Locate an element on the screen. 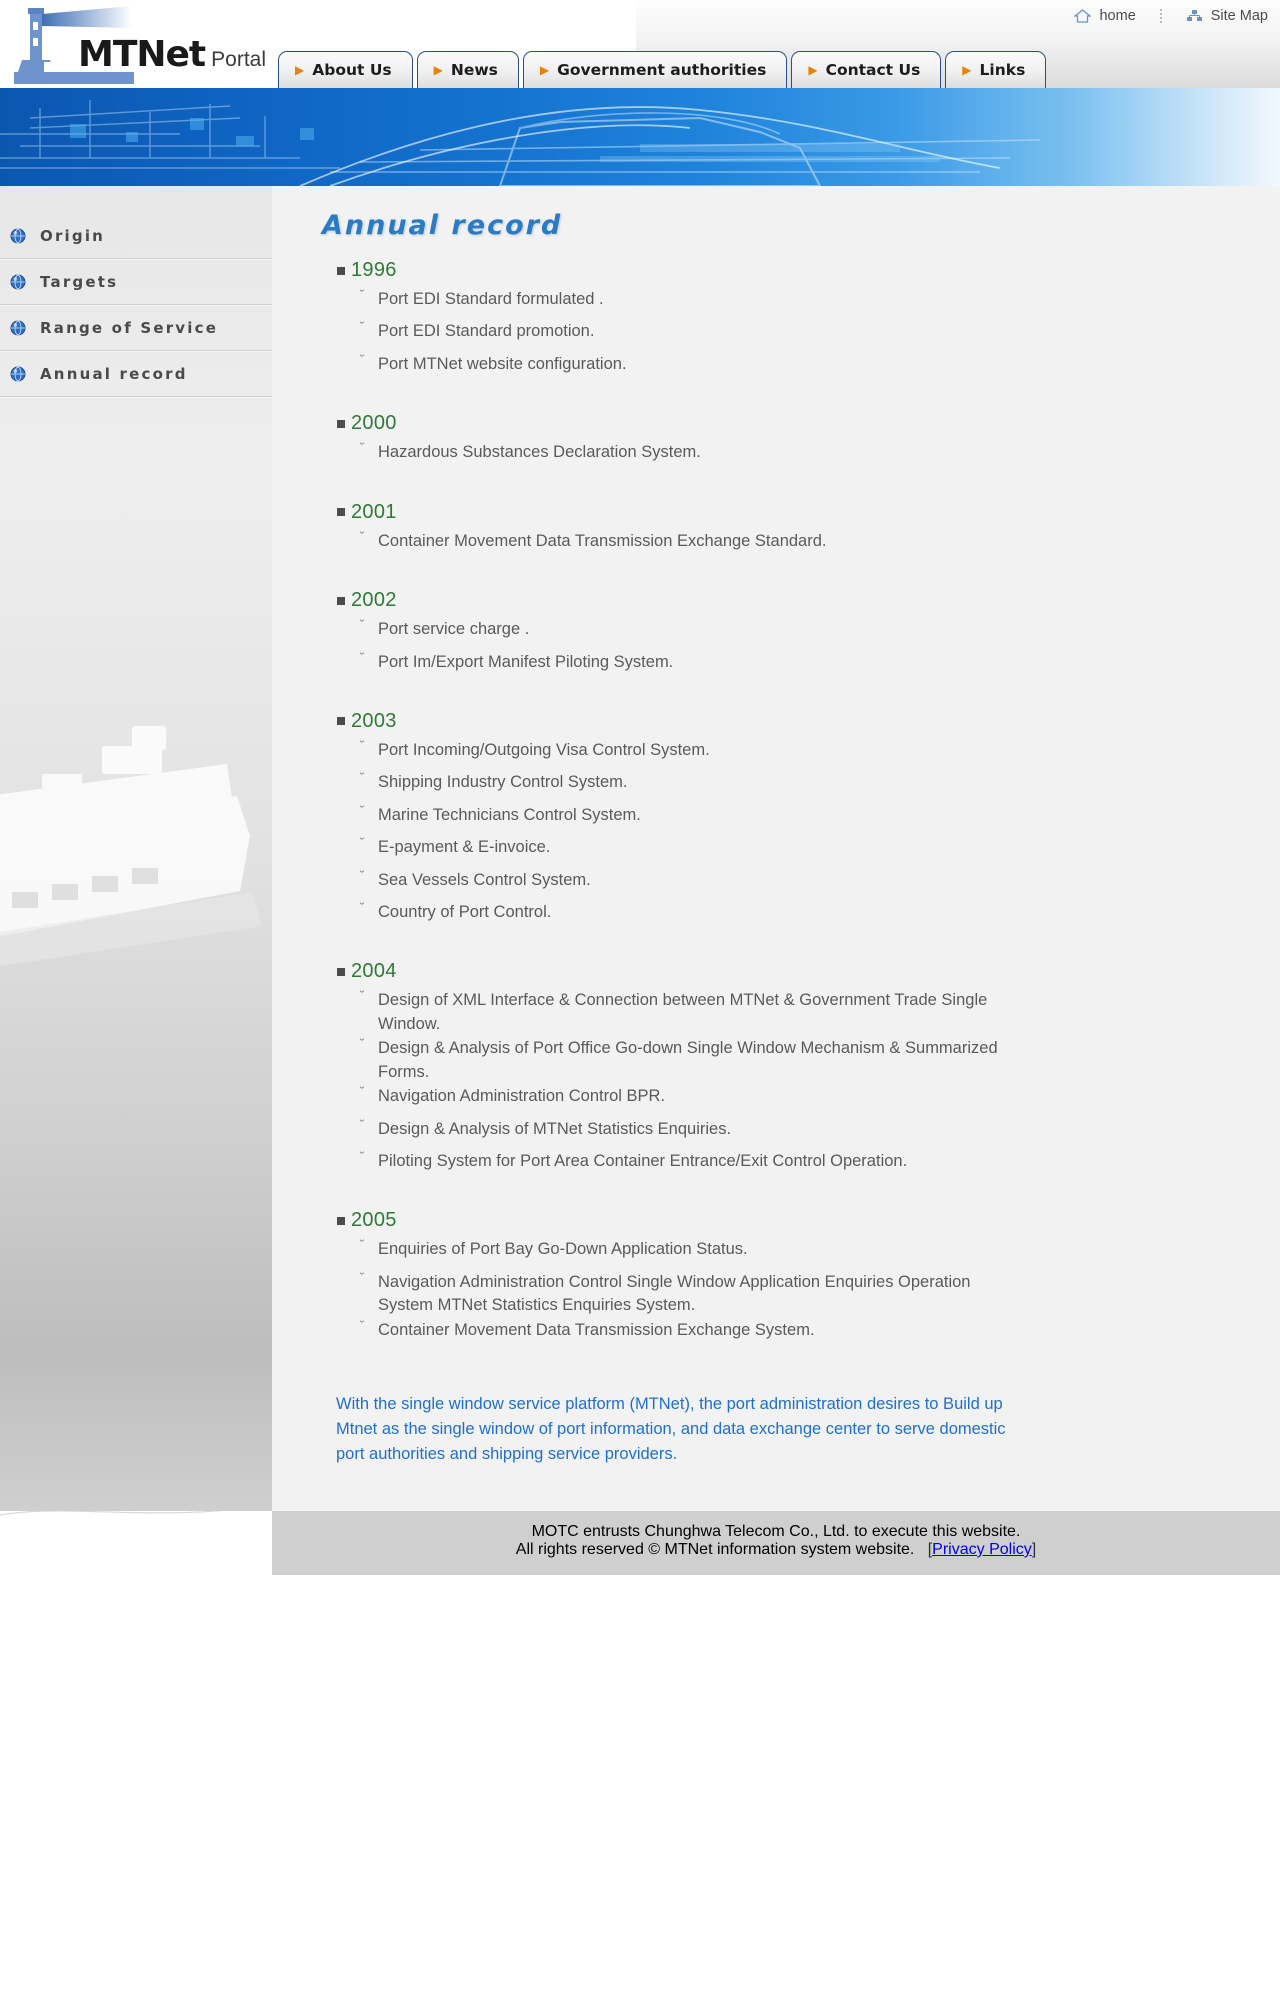 The width and height of the screenshot is (1280, 2008). brand-wordmark: MTNet Portal is located at coordinates (172, 54).